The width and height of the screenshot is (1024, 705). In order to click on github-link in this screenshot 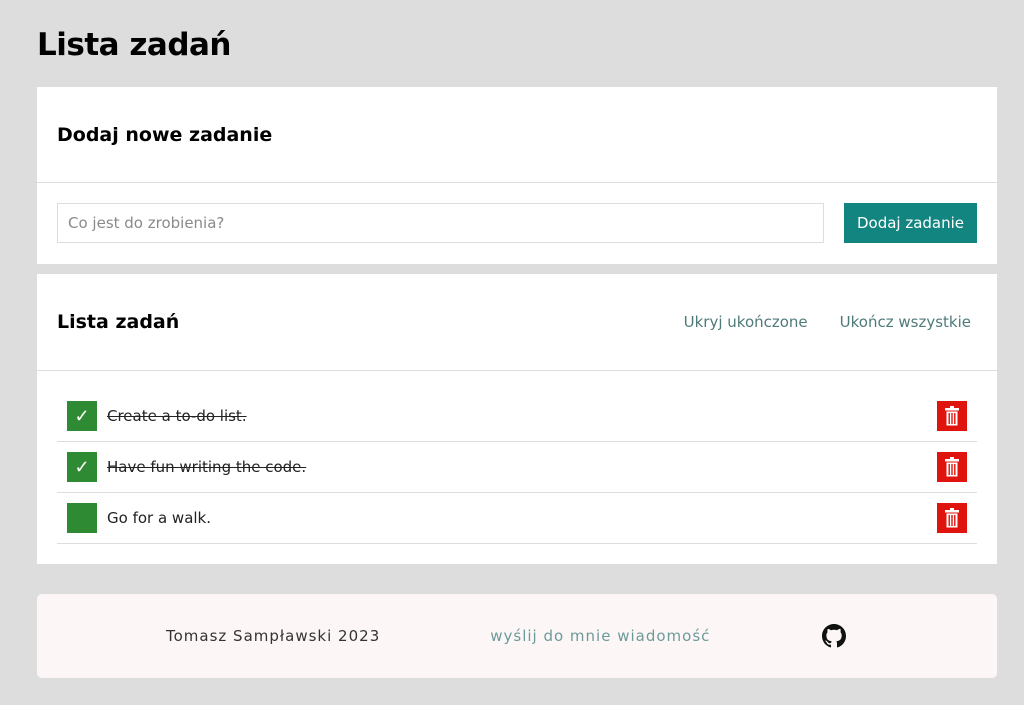, I will do `click(834, 636)`.